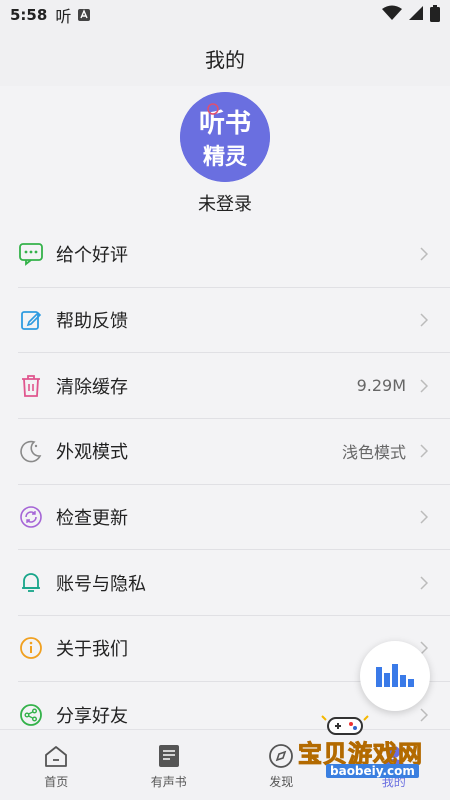  I want to click on status-time: 5:58, so click(29, 15).